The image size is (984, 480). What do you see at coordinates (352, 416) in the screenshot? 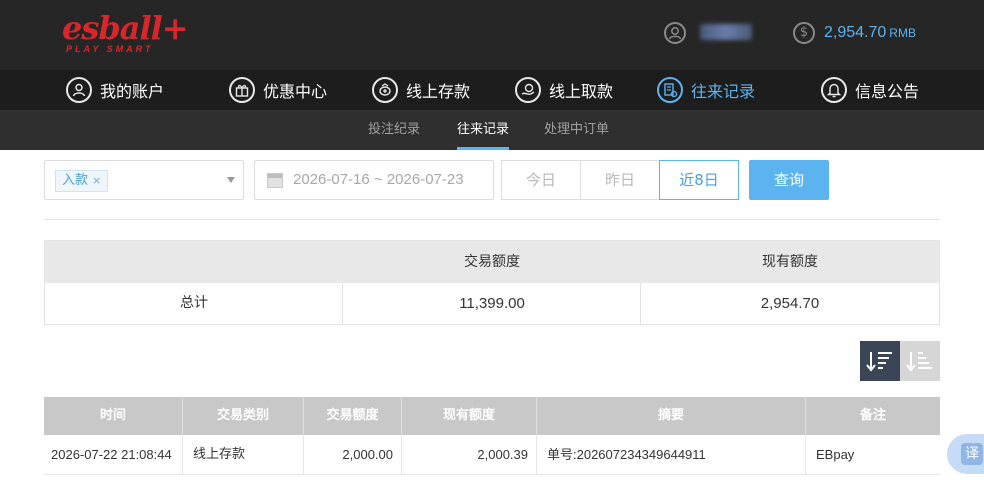
I see `col-amount: 交易额度` at bounding box center [352, 416].